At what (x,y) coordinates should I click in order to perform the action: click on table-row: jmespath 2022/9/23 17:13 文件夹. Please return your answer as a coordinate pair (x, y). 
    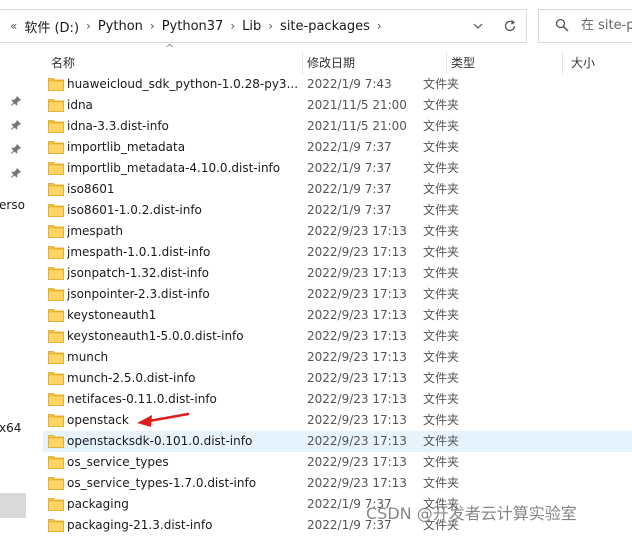
    Looking at the image, I should click on (337, 231).